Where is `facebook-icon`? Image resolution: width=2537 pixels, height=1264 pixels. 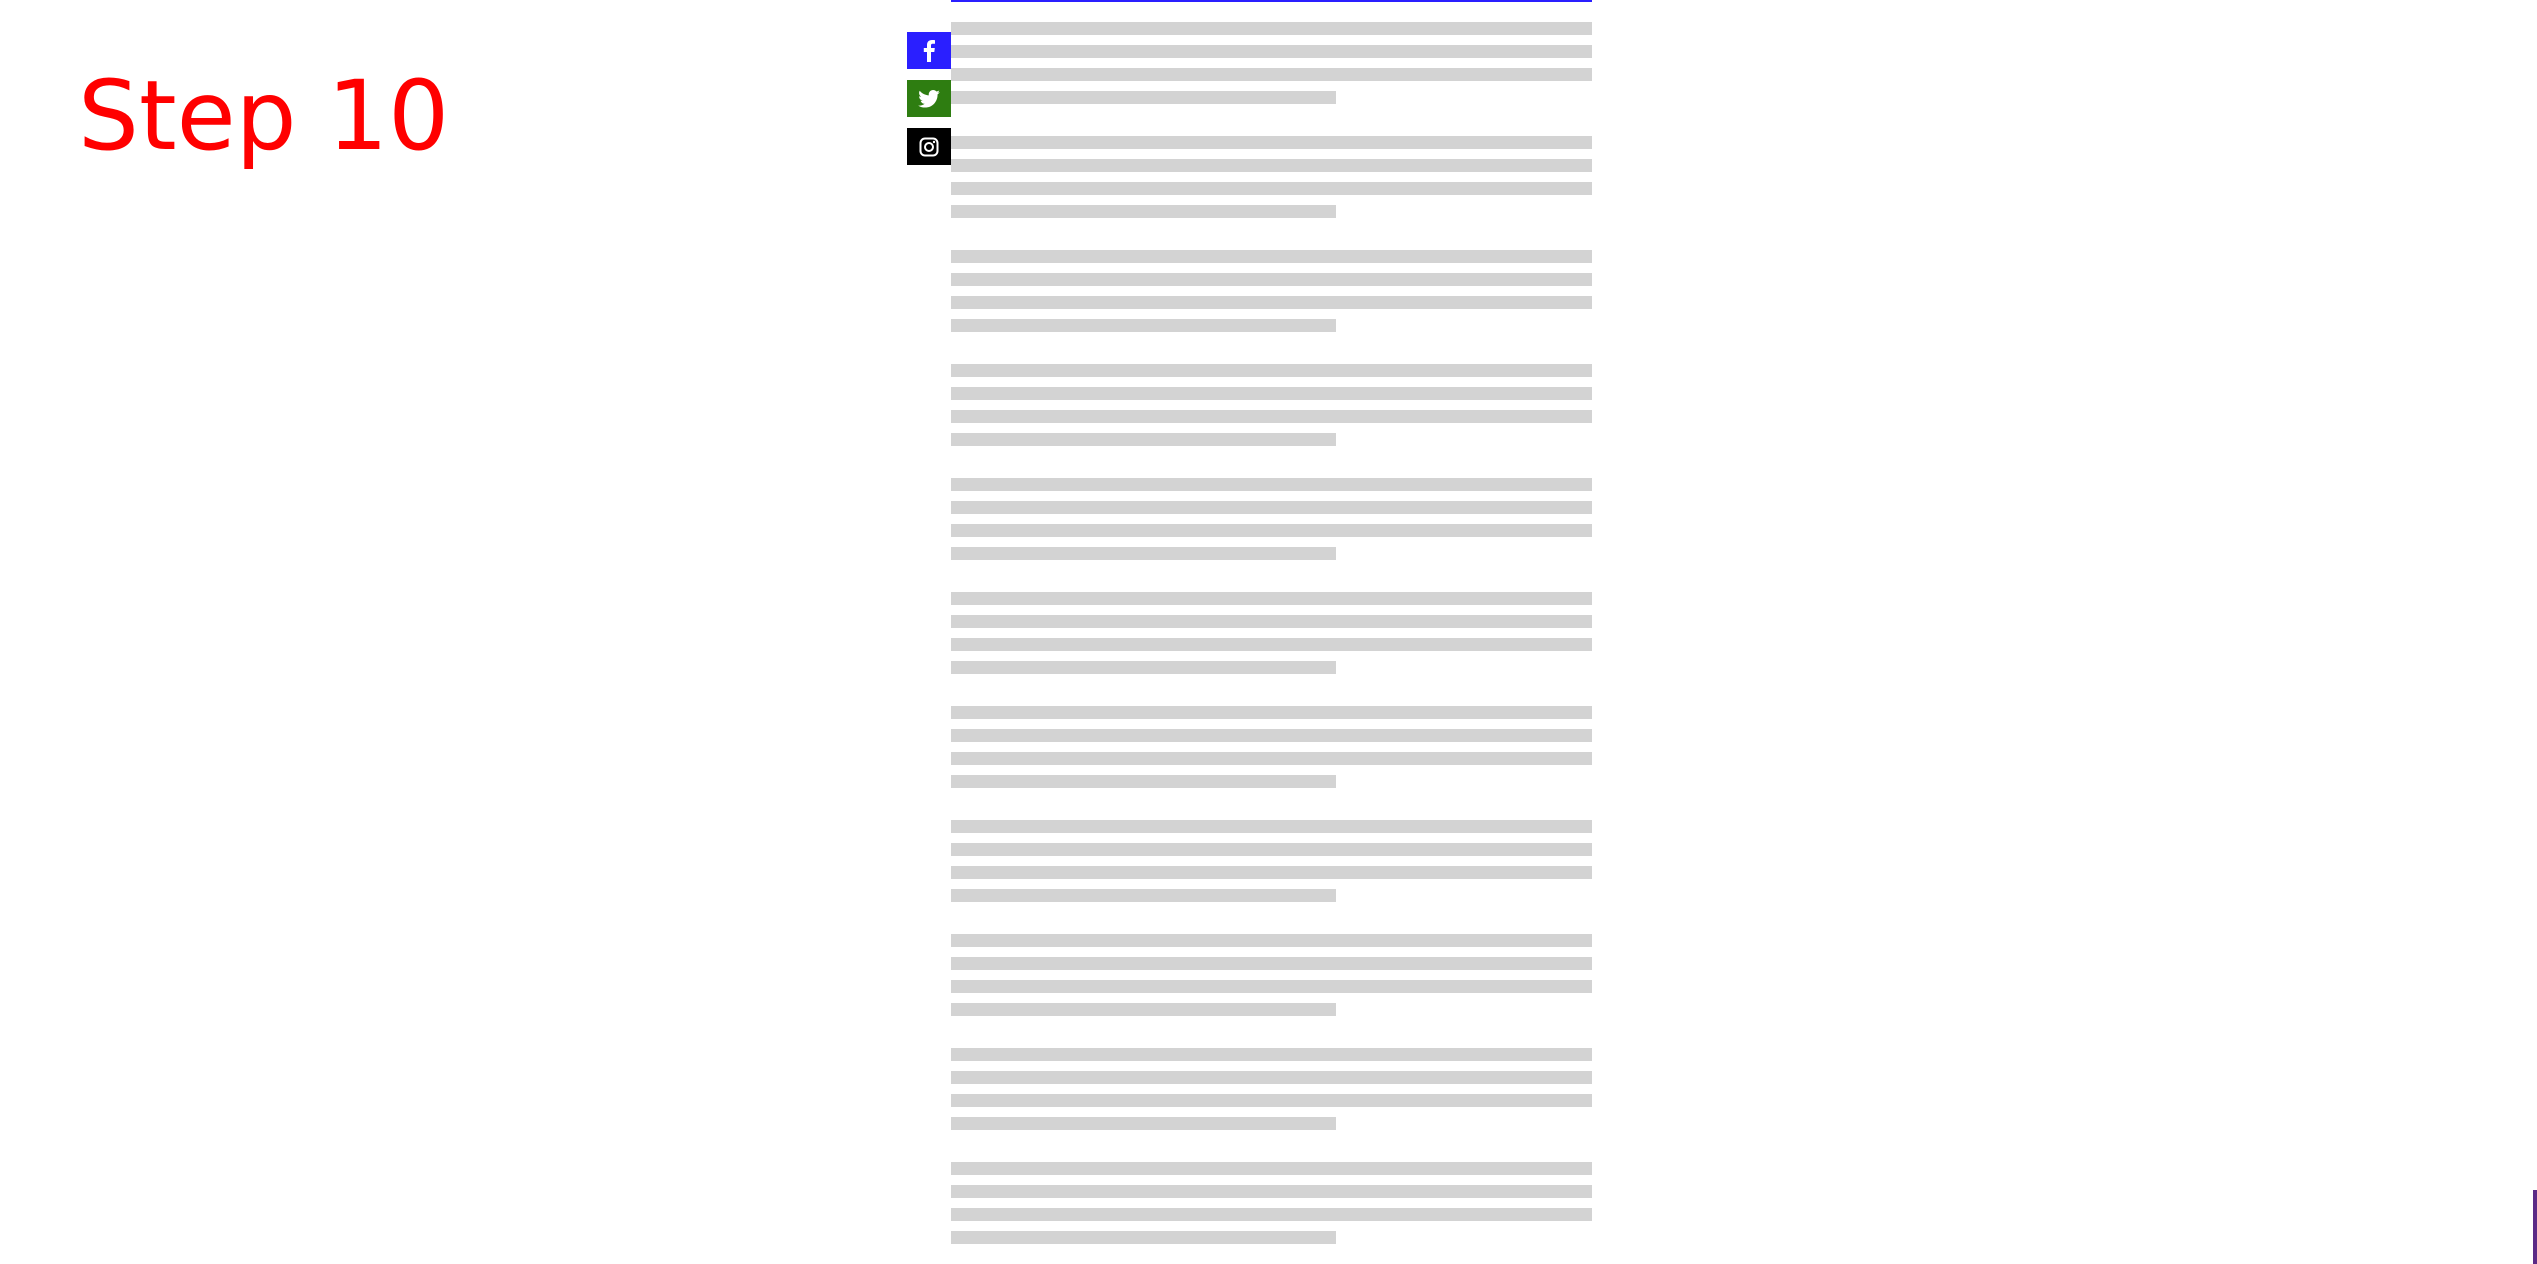 facebook-icon is located at coordinates (929, 50).